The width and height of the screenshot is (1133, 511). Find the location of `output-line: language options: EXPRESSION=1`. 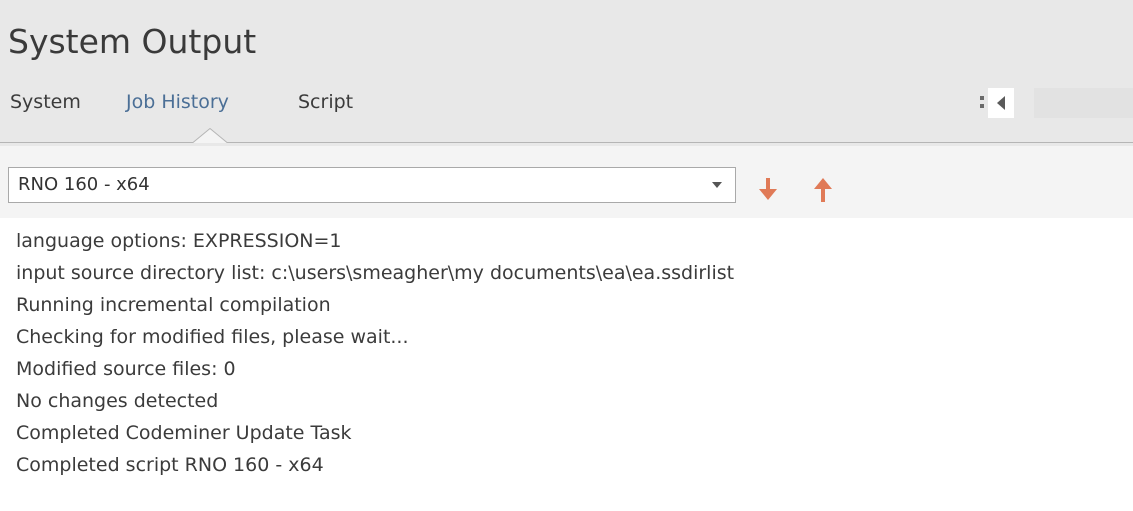

output-line: language options: EXPRESSION=1 is located at coordinates (179, 241).